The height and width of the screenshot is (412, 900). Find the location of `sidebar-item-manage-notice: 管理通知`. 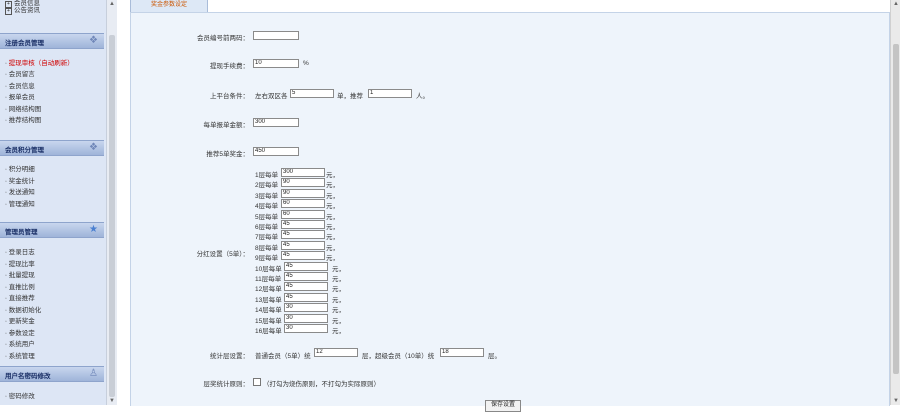

sidebar-item-manage-notice: 管理通知 is located at coordinates (20, 203).